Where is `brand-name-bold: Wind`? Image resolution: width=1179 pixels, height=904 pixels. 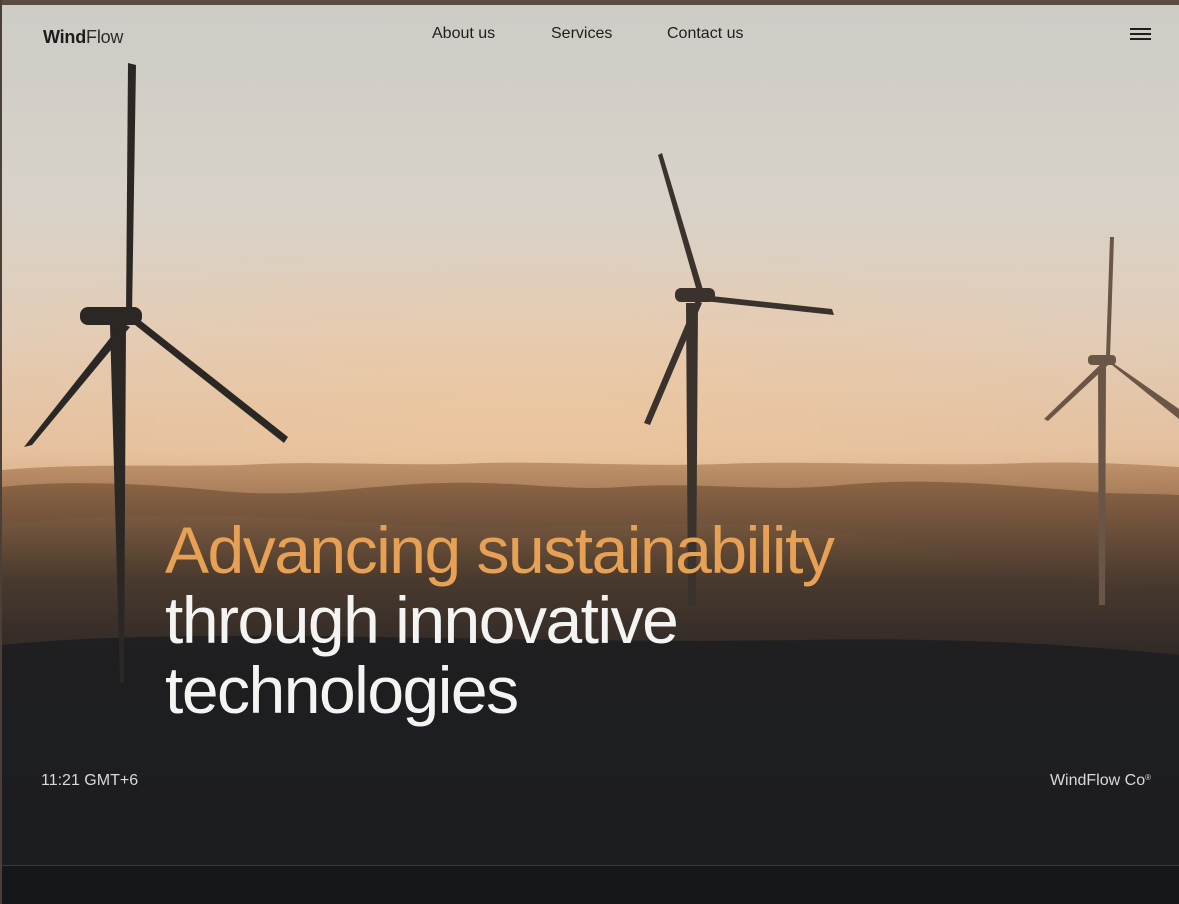
brand-name-bold: Wind is located at coordinates (65, 37).